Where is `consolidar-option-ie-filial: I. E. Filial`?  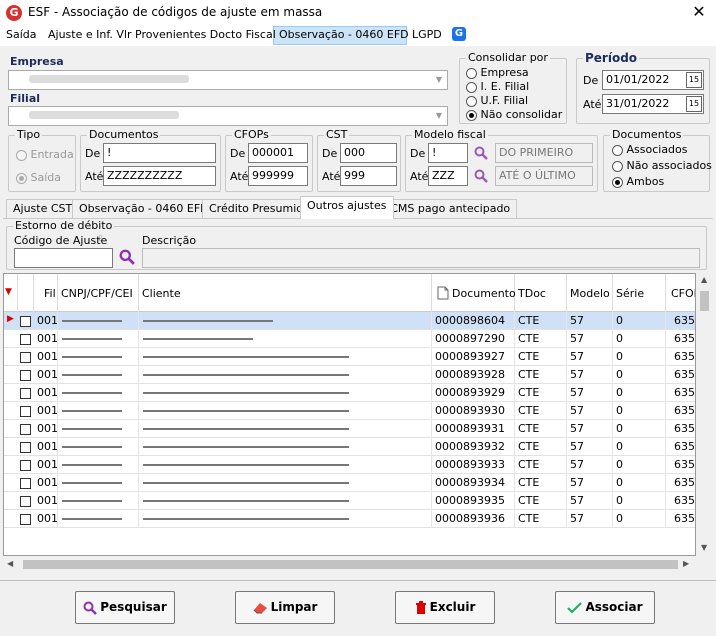 consolidar-option-ie-filial: I. E. Filial is located at coordinates (497, 86).